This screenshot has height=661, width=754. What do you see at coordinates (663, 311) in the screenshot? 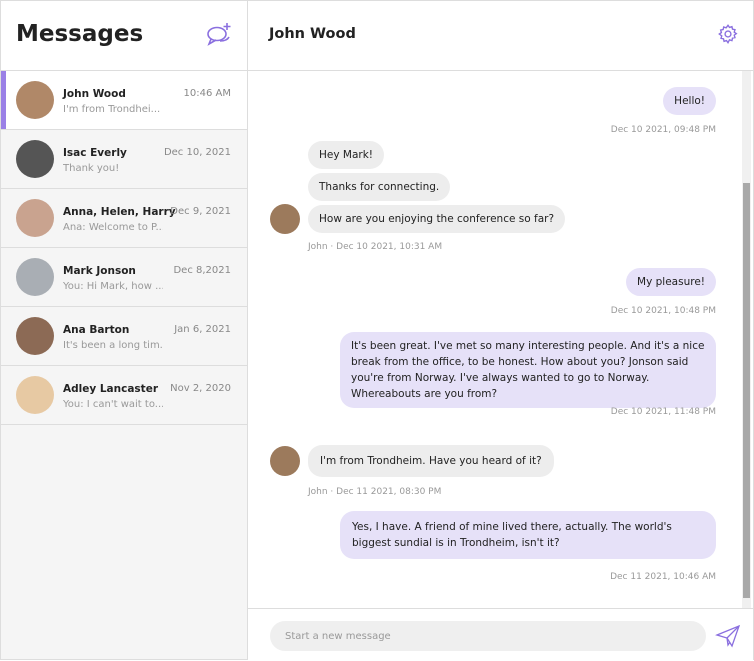
I see `message-timestamp: Dec 10 2021, 10:48 PM` at bounding box center [663, 311].